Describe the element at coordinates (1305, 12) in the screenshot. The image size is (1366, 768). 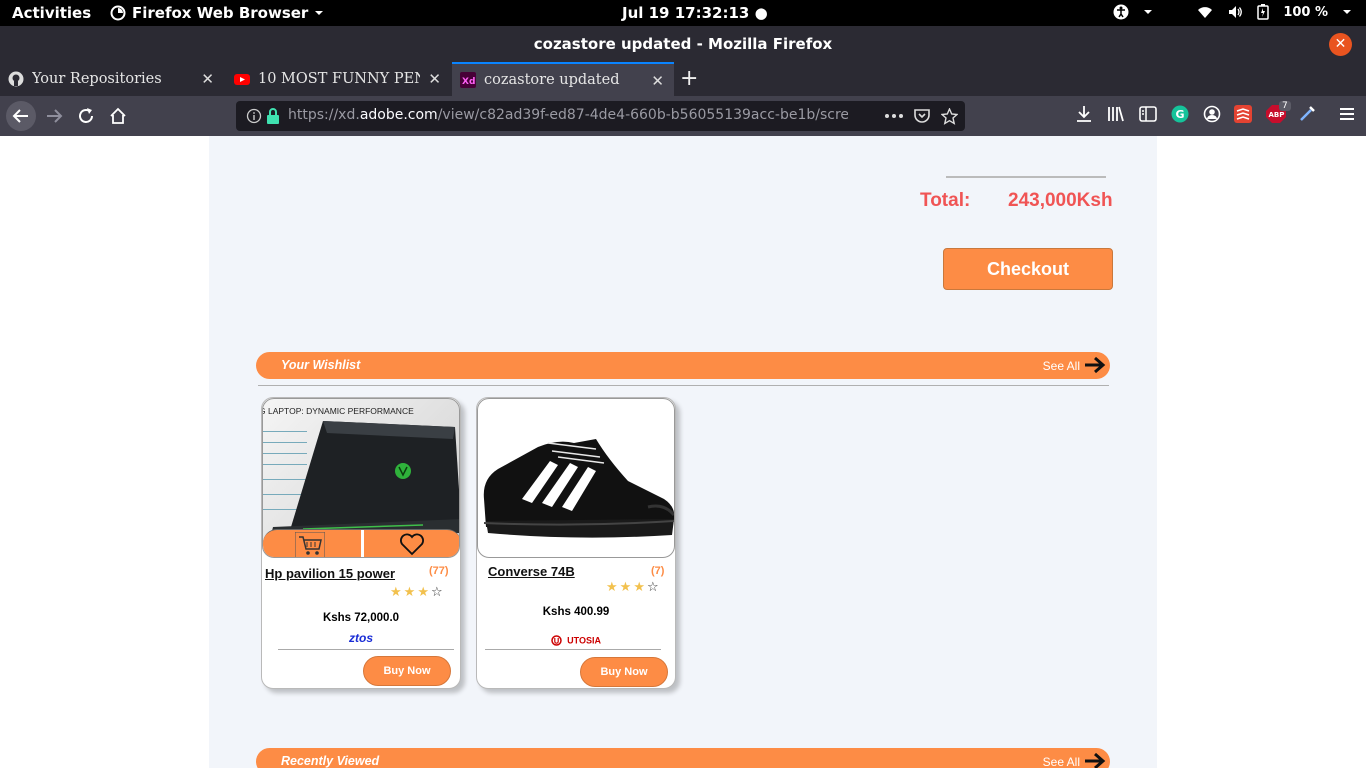
I see `battery-percent: 100 %` at that location.